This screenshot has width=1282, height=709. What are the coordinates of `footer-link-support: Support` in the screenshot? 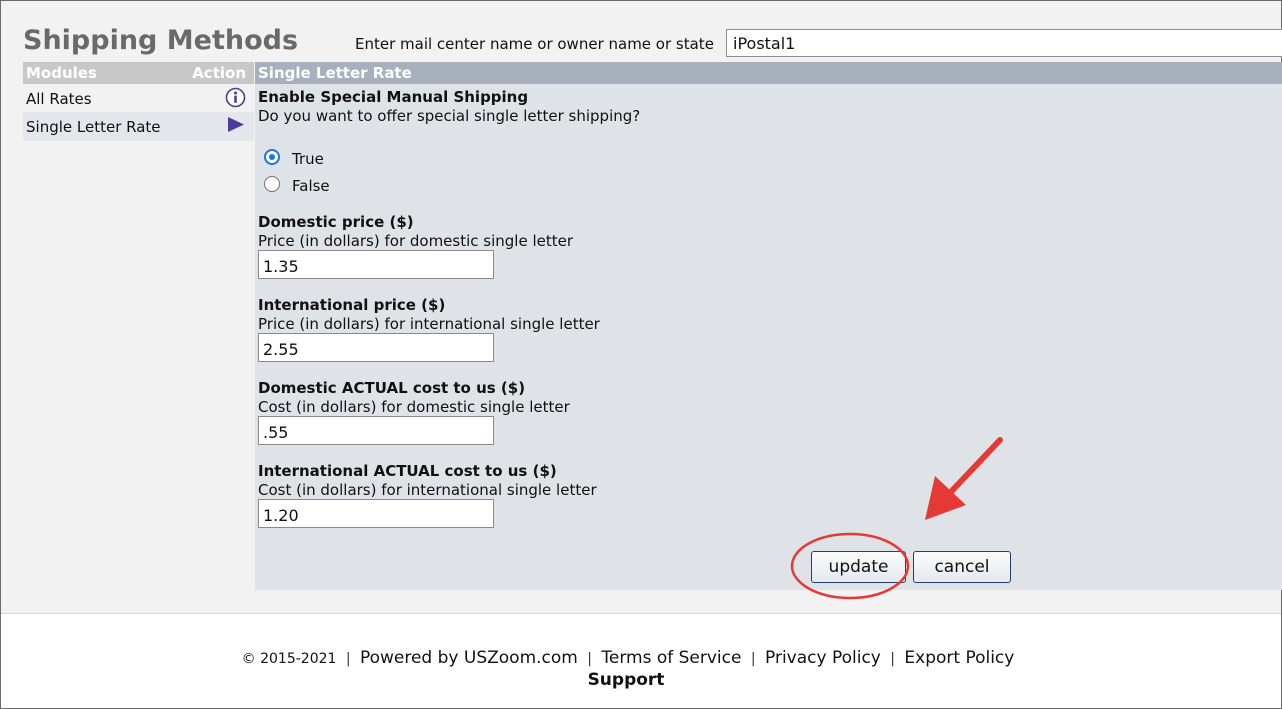 It's located at (626, 680).